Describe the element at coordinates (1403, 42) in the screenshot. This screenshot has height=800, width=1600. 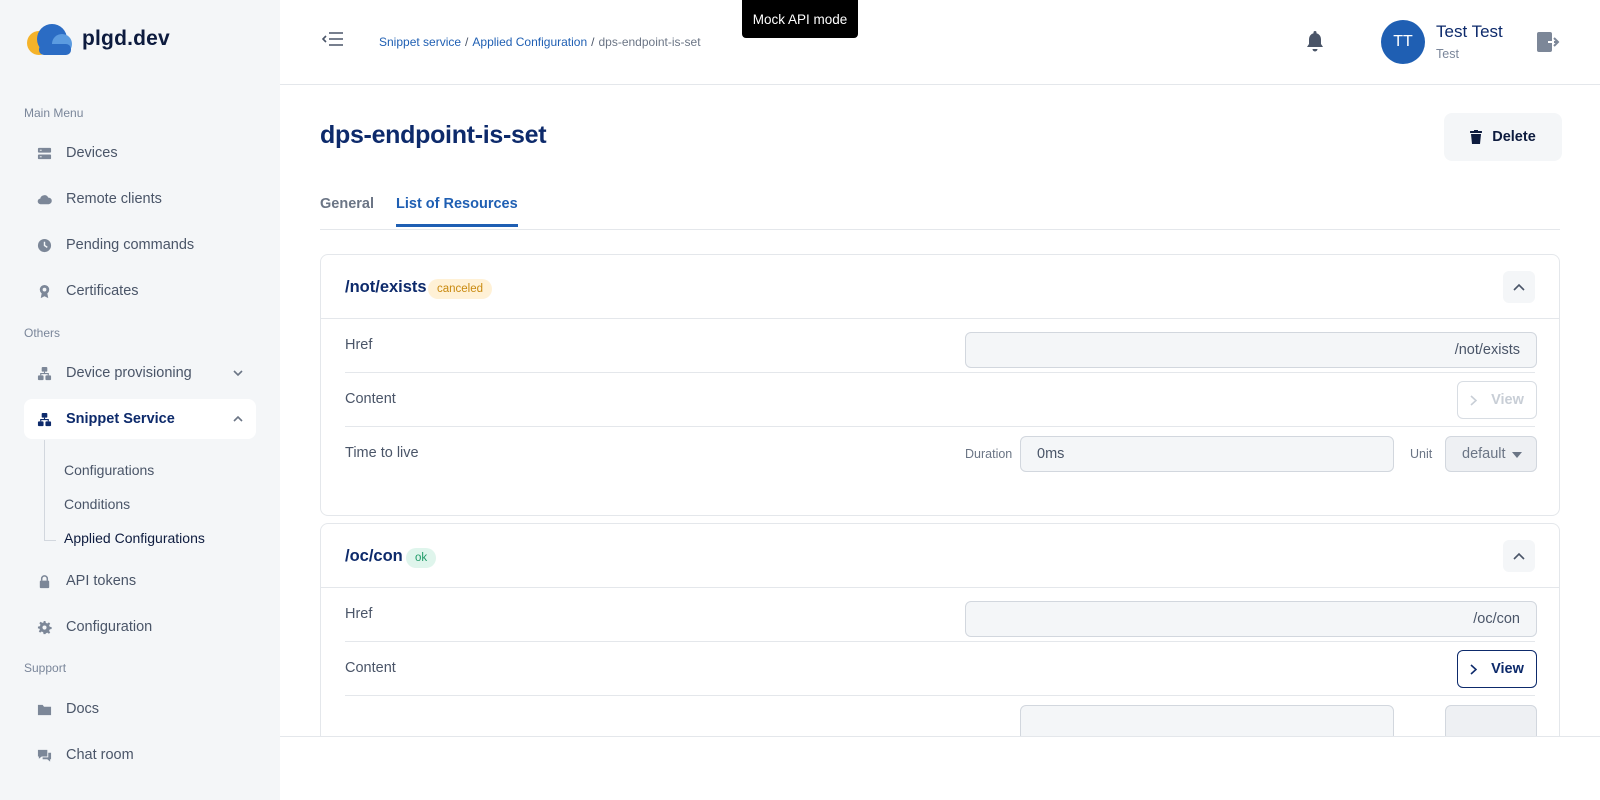
I see `avatar: TT` at that location.